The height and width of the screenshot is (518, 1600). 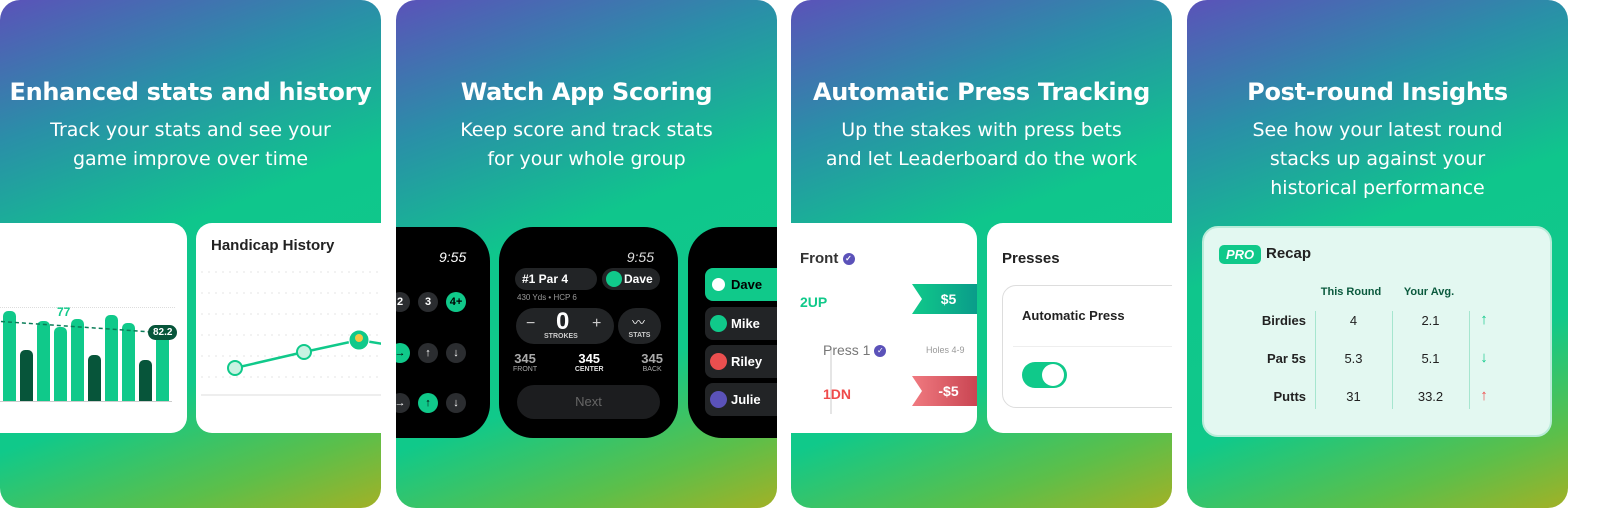 What do you see at coordinates (1351, 292) in the screenshot?
I see `column-header: This Round` at bounding box center [1351, 292].